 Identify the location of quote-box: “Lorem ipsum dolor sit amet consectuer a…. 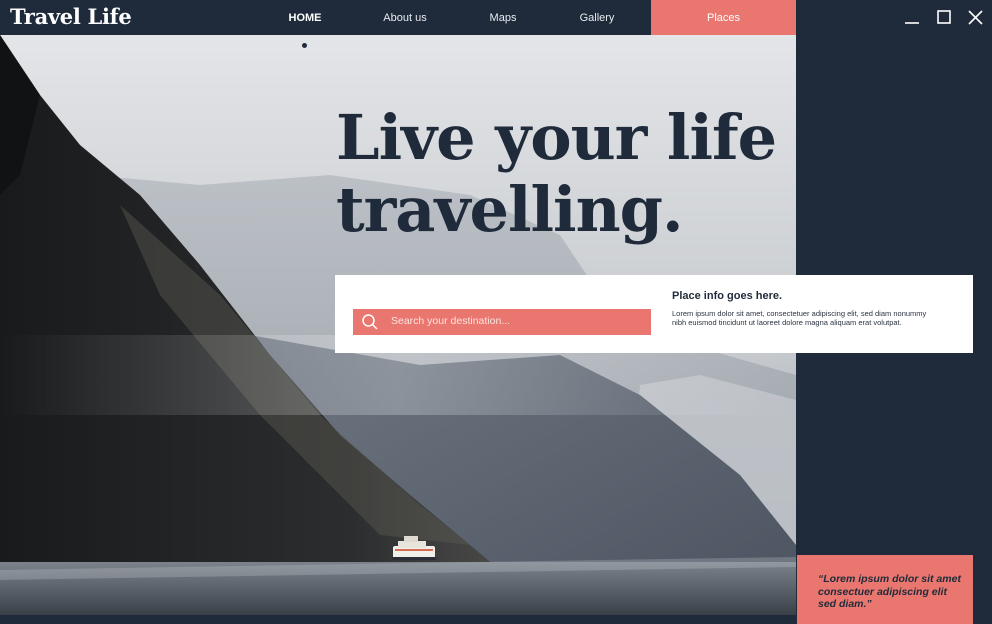
(885, 589).